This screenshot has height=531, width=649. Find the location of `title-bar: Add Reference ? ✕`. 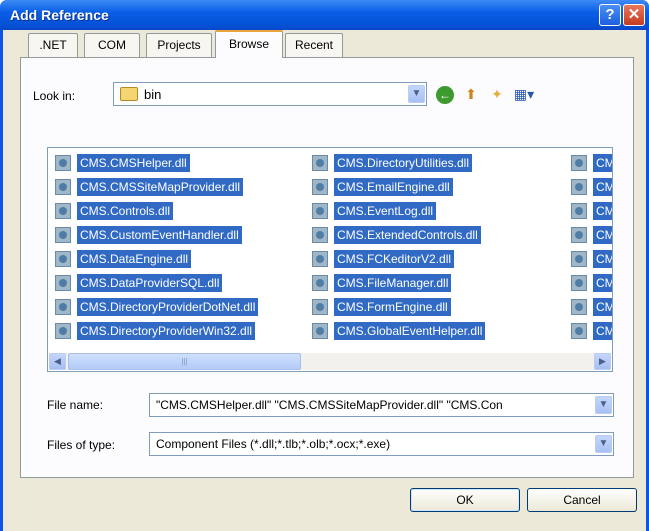

title-bar: Add Reference ? ✕ is located at coordinates (324, 15).